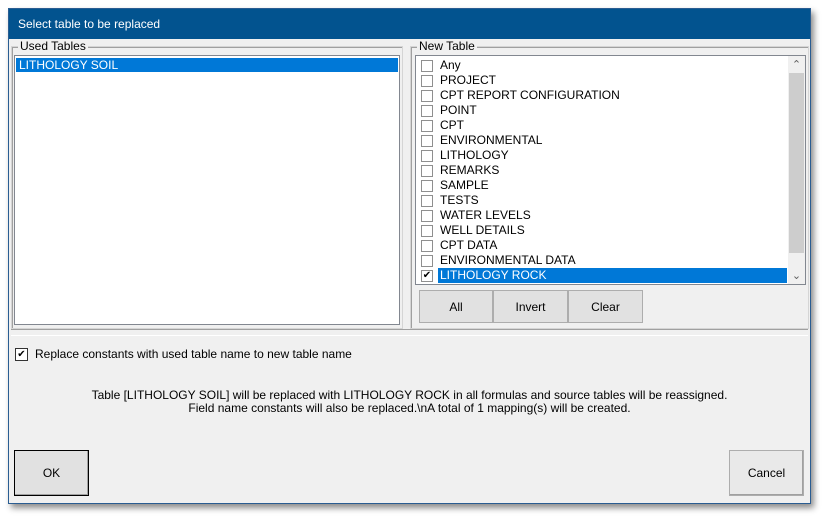 The image size is (826, 518). Describe the element at coordinates (51, 473) in the screenshot. I see `ok-button: OK` at that location.